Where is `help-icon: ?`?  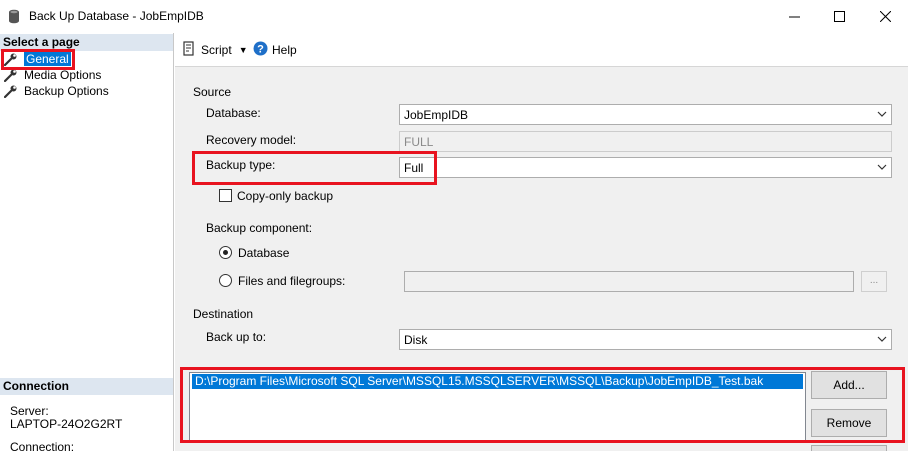 help-icon: ? is located at coordinates (260, 50).